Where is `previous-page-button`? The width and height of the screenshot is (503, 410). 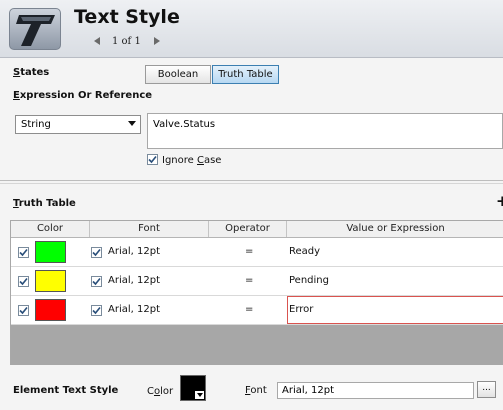 previous-page-button is located at coordinates (97, 41).